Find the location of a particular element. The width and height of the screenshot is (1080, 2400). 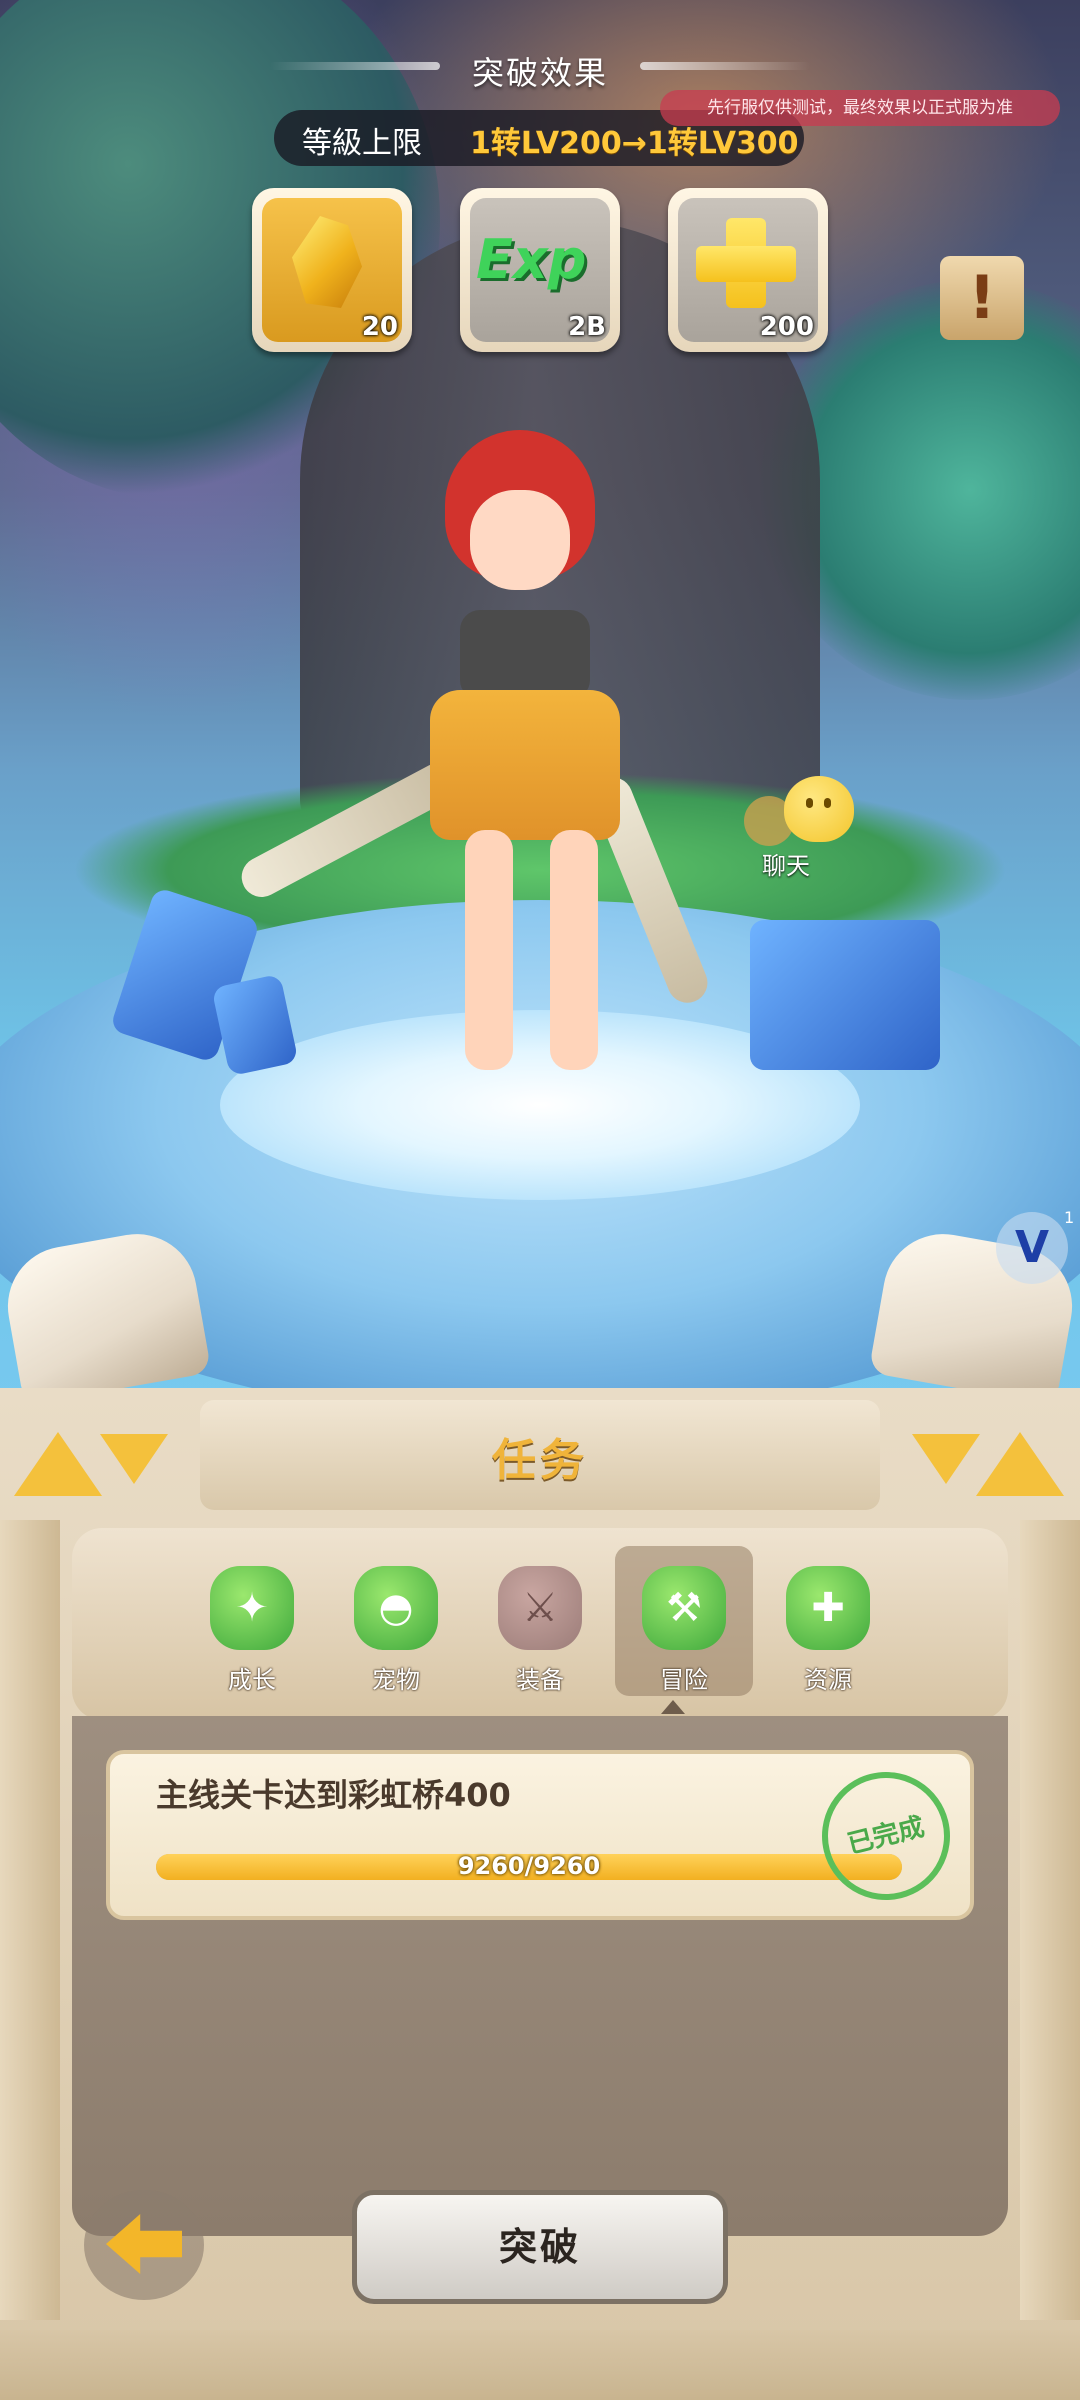

vip-badge-count: 1 is located at coordinates (1069, 1217).